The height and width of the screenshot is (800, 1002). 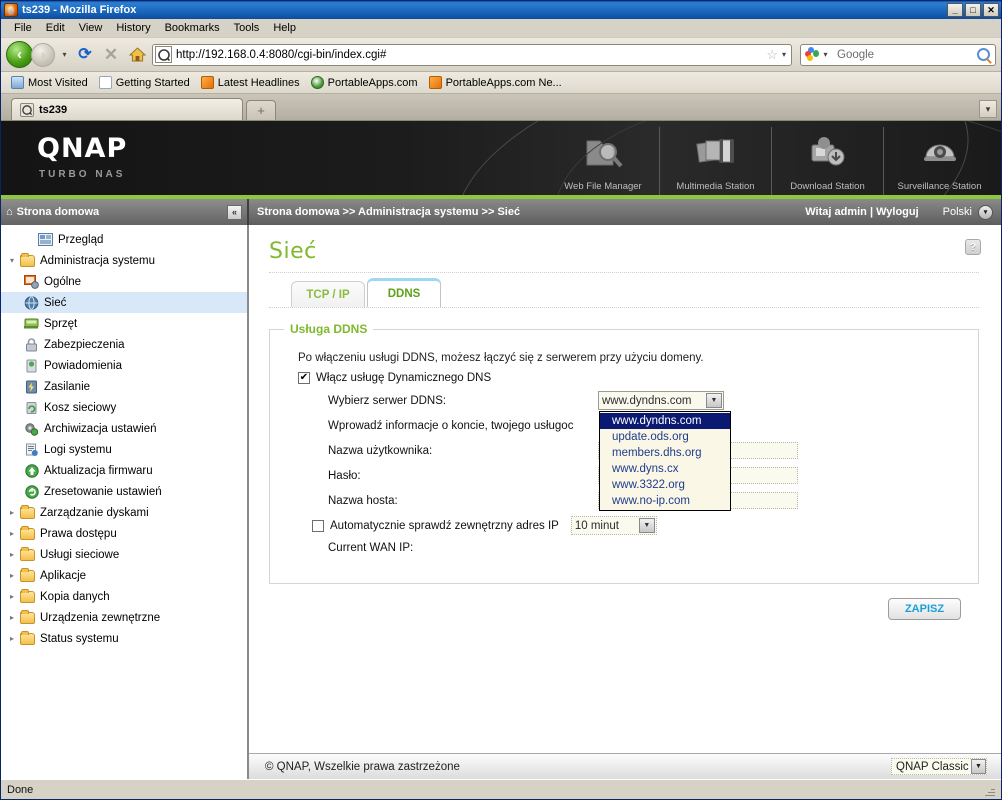 I want to click on dropdown-option: www.dyns.cx, so click(x=665, y=469).